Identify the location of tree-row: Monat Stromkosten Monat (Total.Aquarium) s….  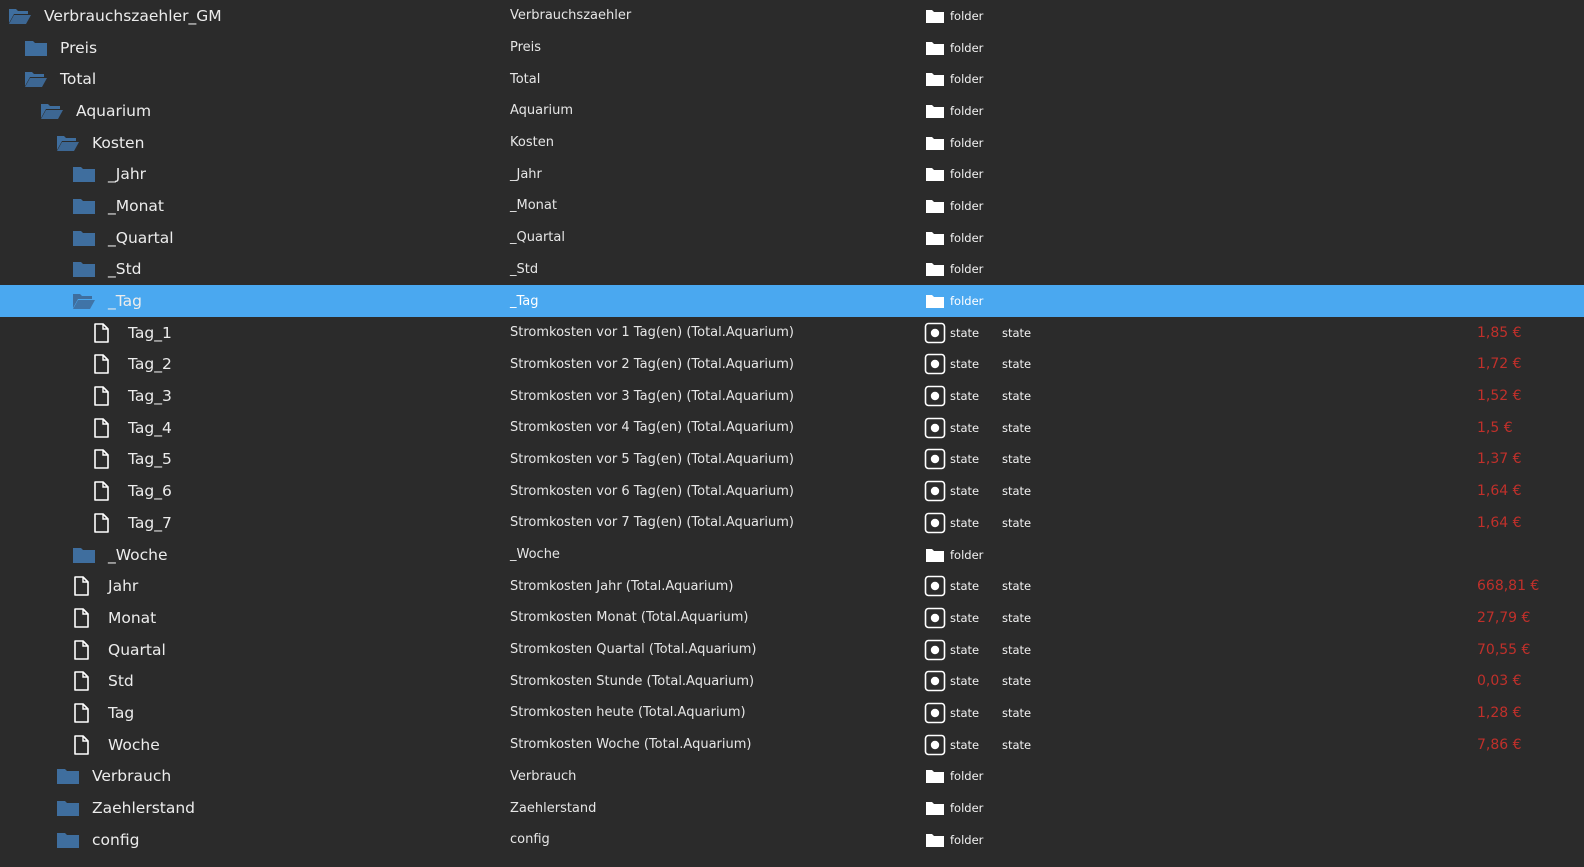
(792, 618).